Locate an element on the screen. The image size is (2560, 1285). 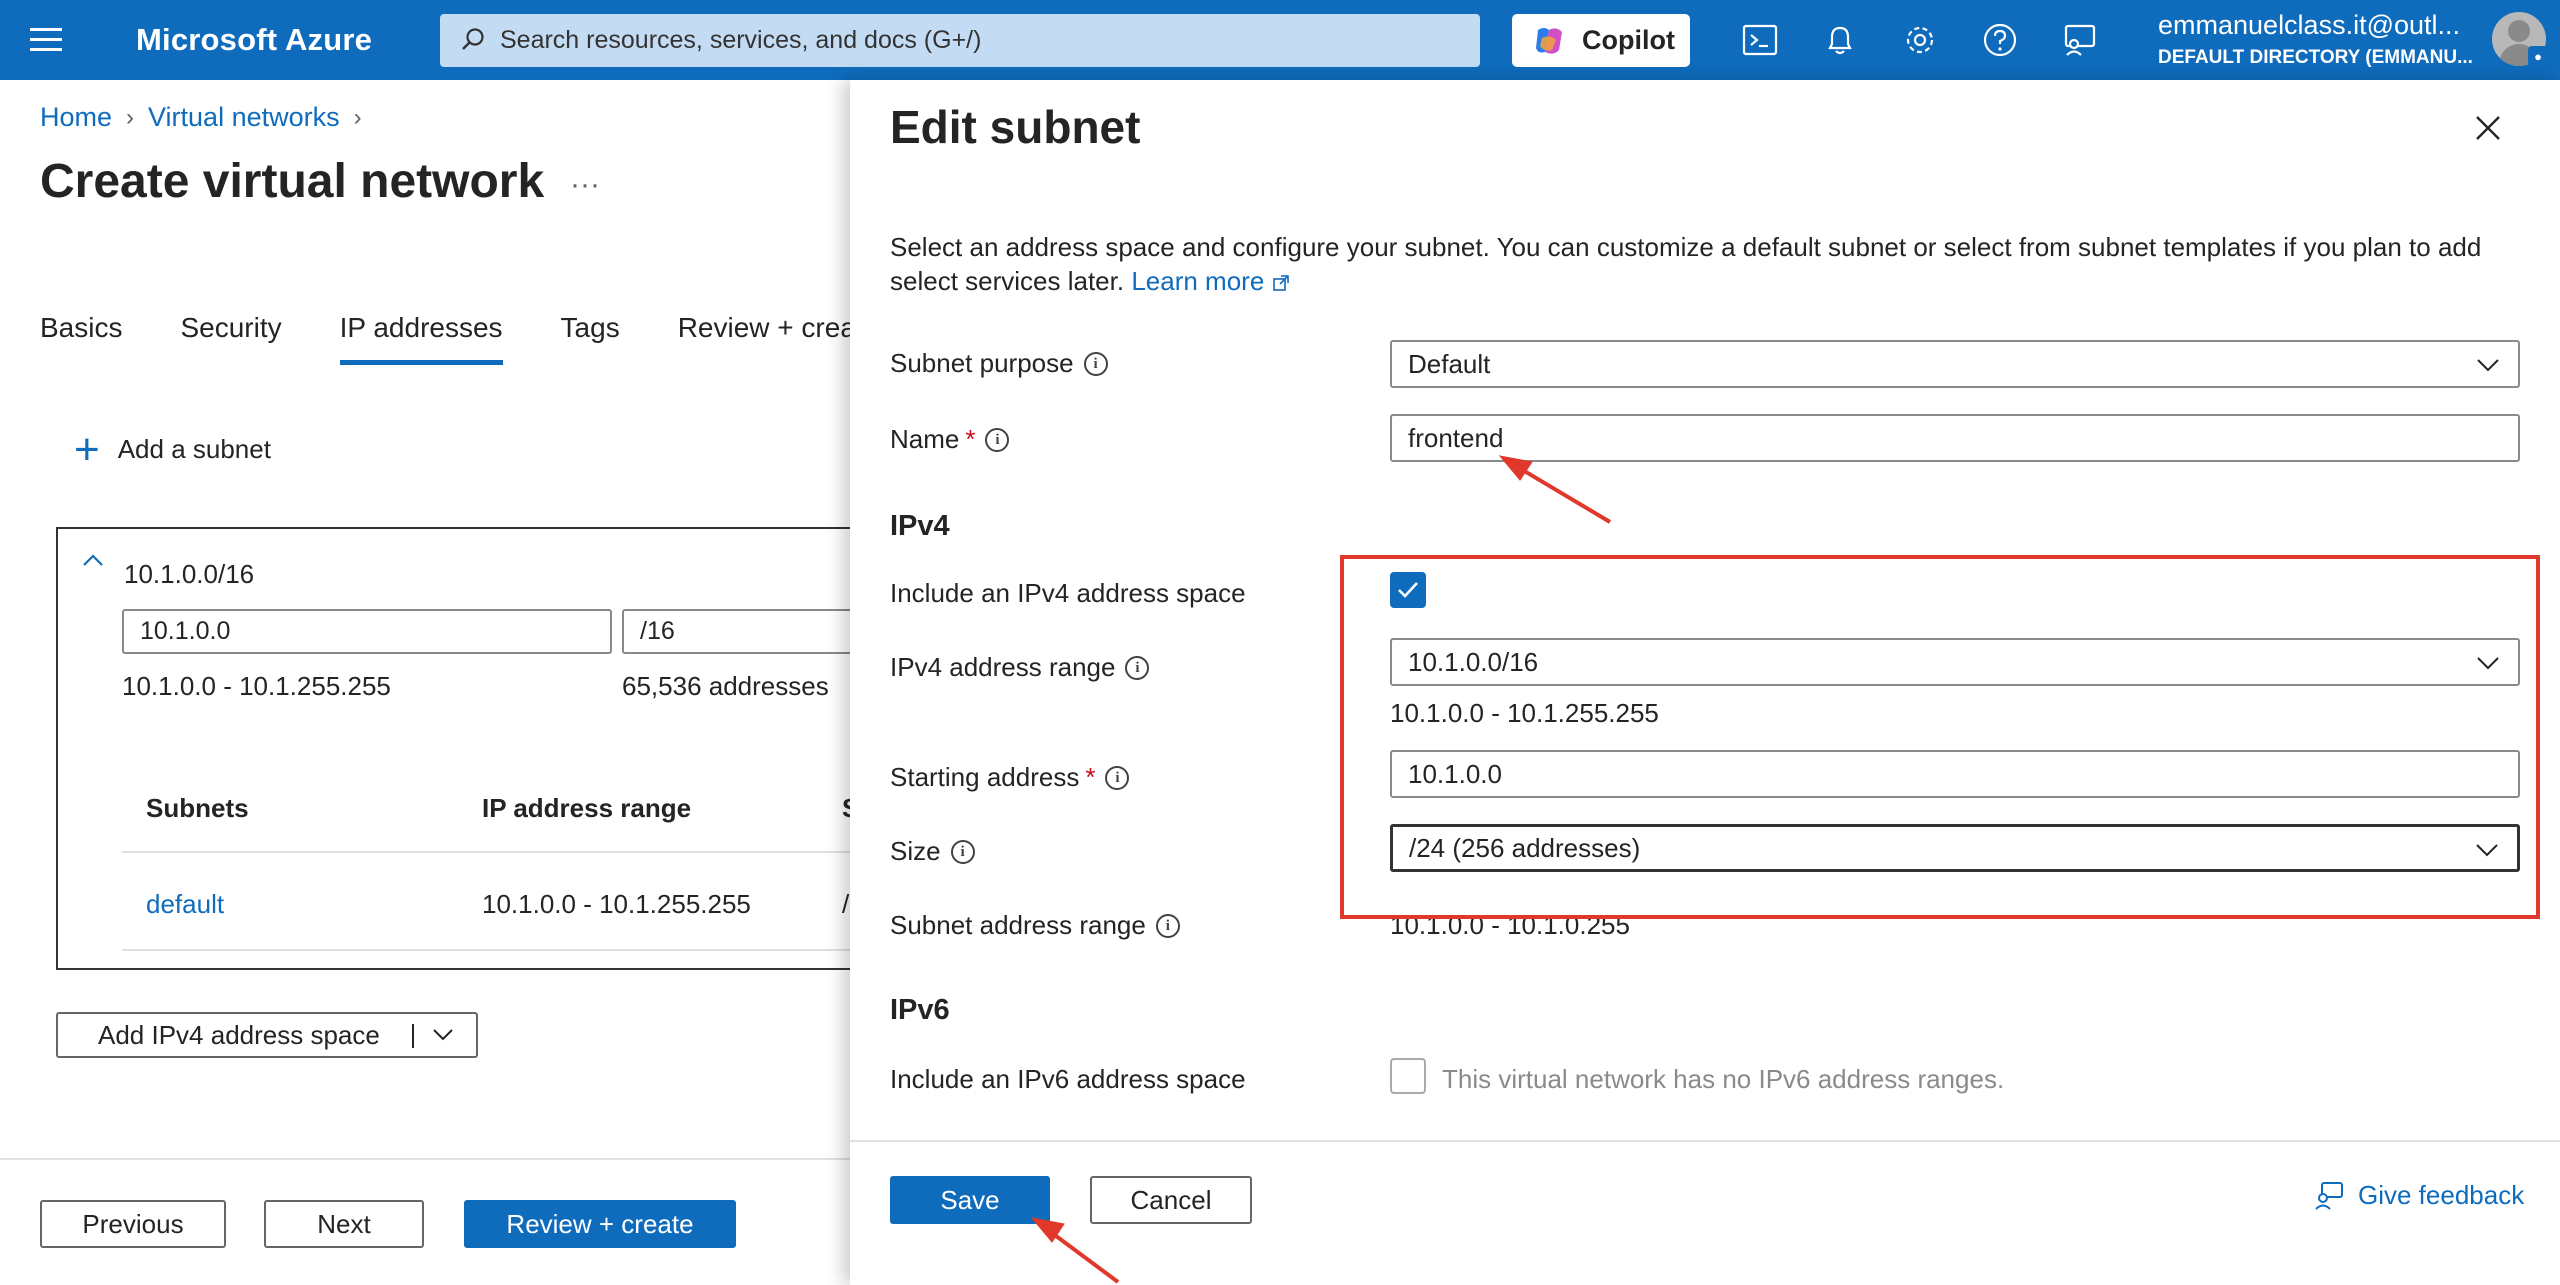
address-count-text: 65,536 addresses is located at coordinates (725, 686).